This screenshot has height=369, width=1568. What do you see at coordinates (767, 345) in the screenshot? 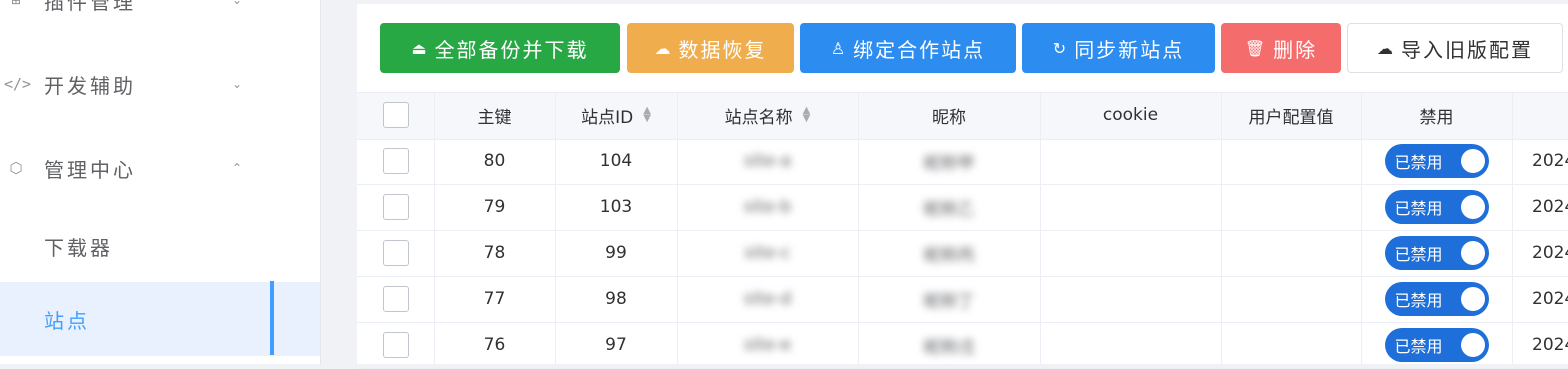
I see `cell-site-name: site-e` at bounding box center [767, 345].